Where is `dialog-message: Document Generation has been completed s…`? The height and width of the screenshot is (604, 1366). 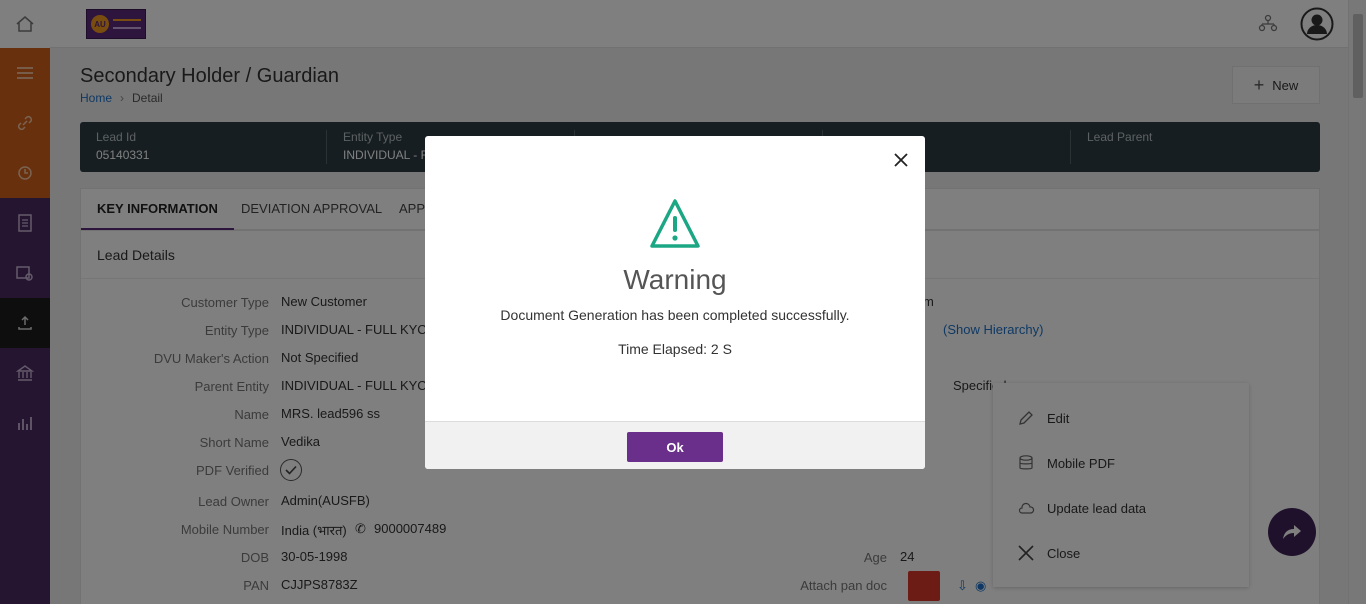 dialog-message: Document Generation has been completed s… is located at coordinates (675, 315).